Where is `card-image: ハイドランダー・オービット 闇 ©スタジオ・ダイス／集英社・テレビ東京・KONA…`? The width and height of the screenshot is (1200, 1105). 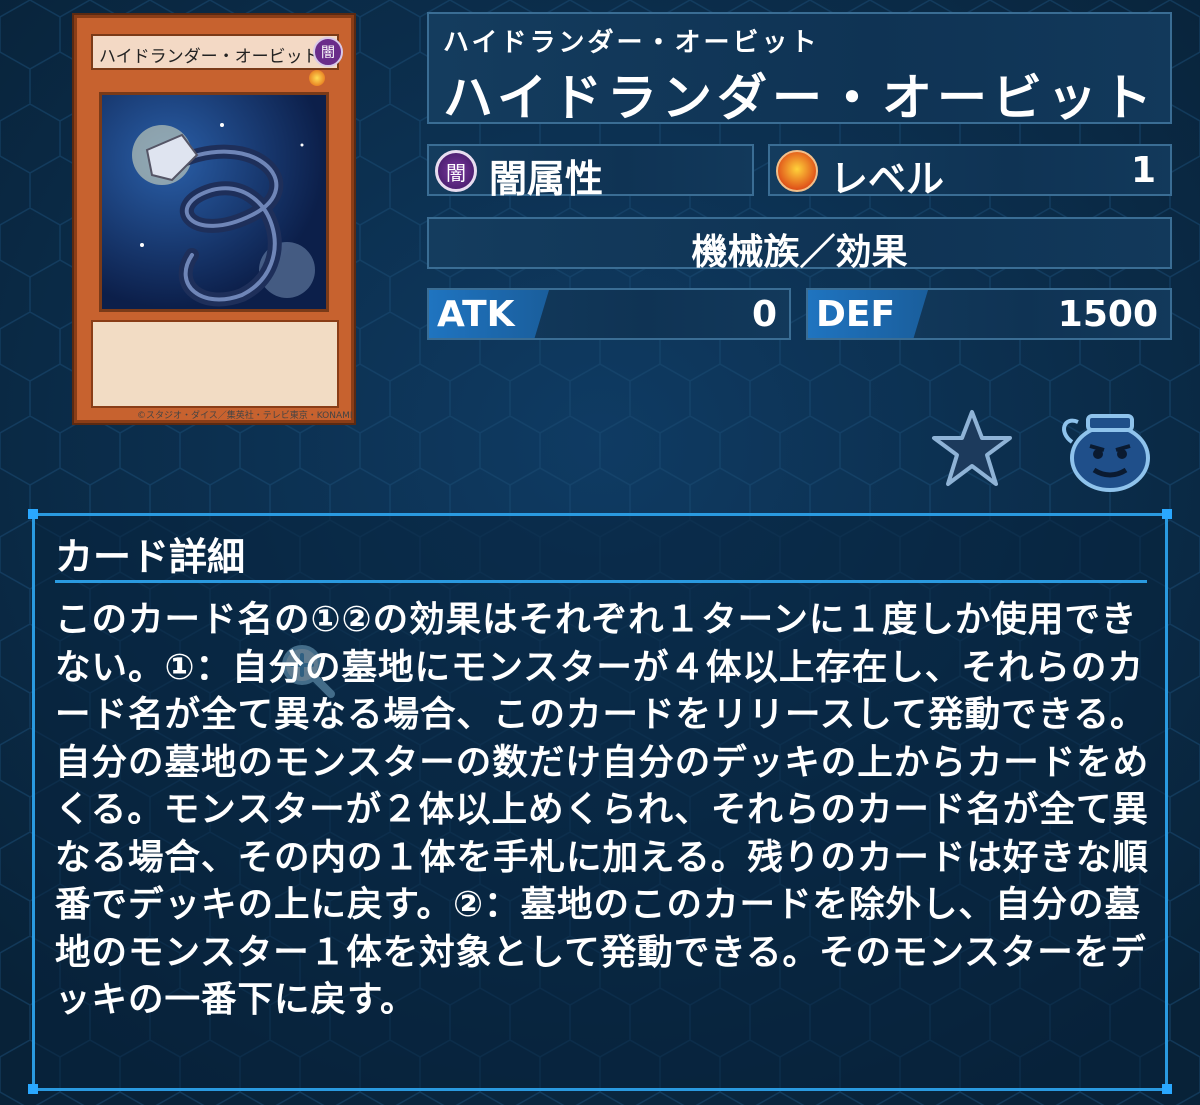 card-image: ハイドランダー・オービット 闇 ©スタジオ・ダイス／集英社・テレビ東京・KONA… is located at coordinates (214, 356).